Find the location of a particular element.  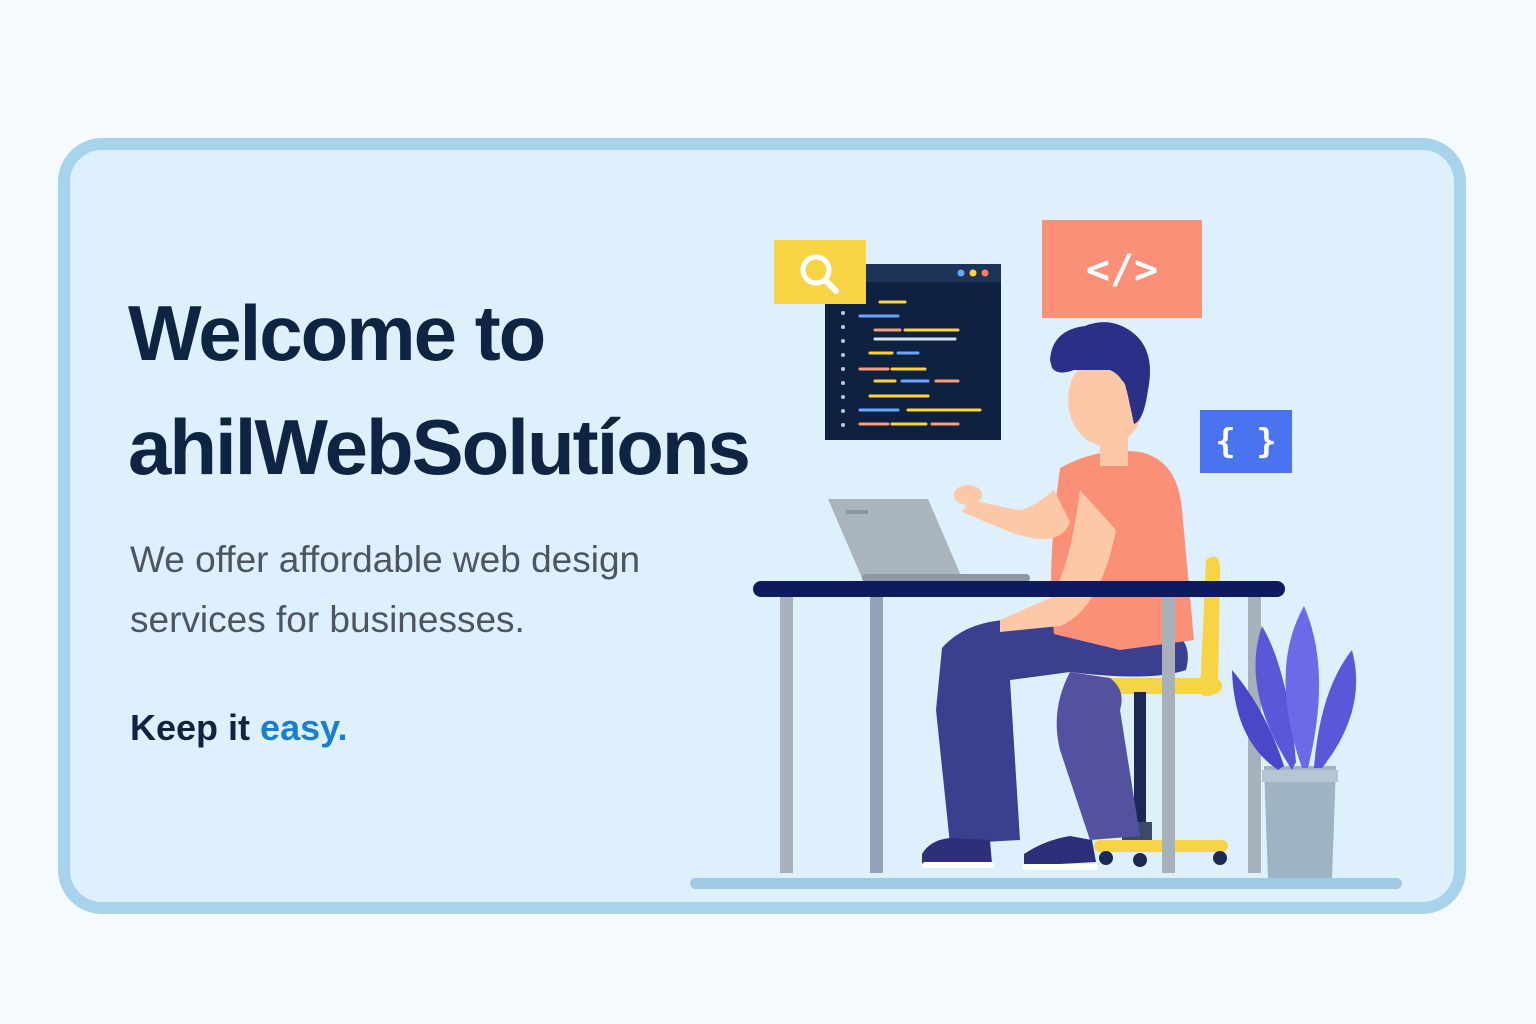

floor-line is located at coordinates (1046, 883).